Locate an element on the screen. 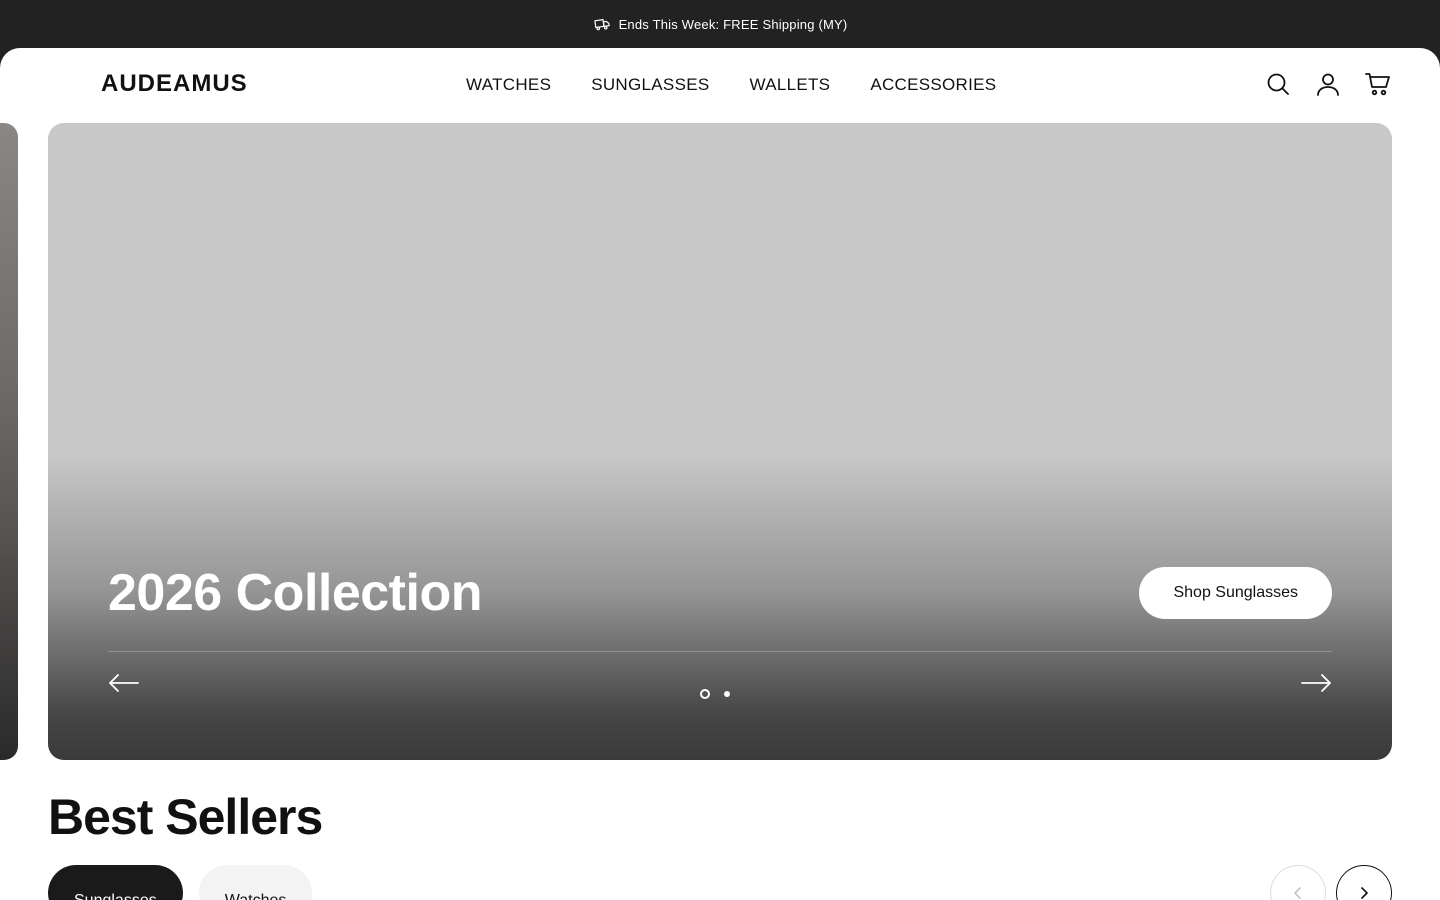 The width and height of the screenshot is (1440, 900). nav-item-sunglasses: SUNGLASSES is located at coordinates (650, 85).